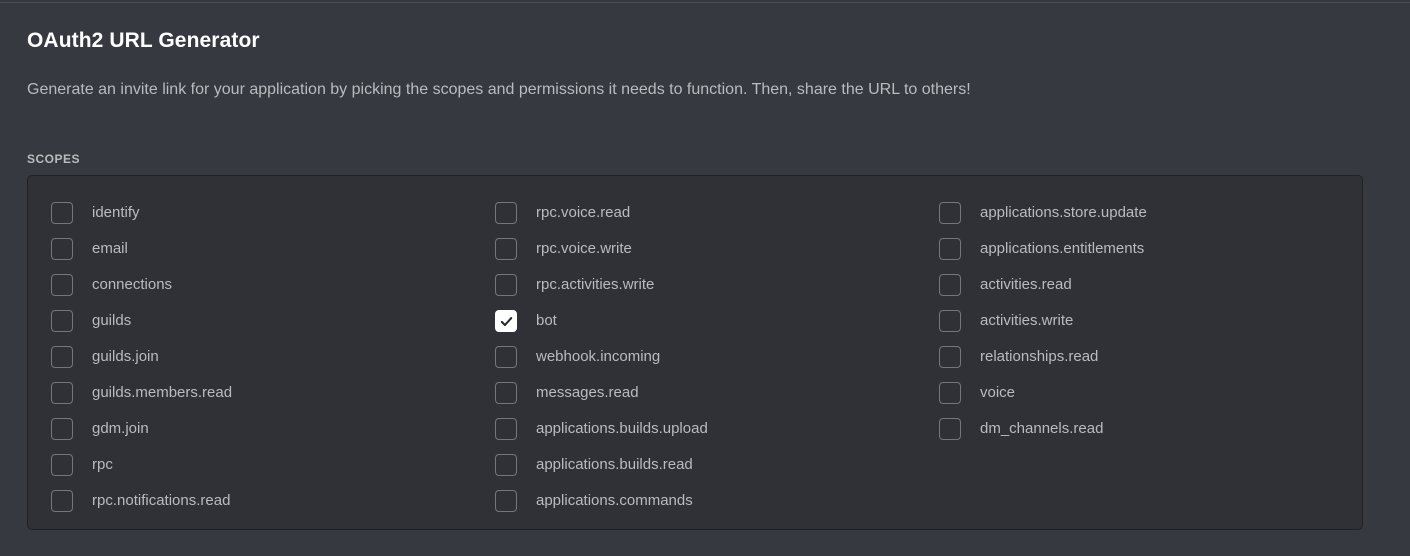 The width and height of the screenshot is (1410, 556). What do you see at coordinates (273, 357) in the screenshot?
I see `scope-item: guilds.join` at bounding box center [273, 357].